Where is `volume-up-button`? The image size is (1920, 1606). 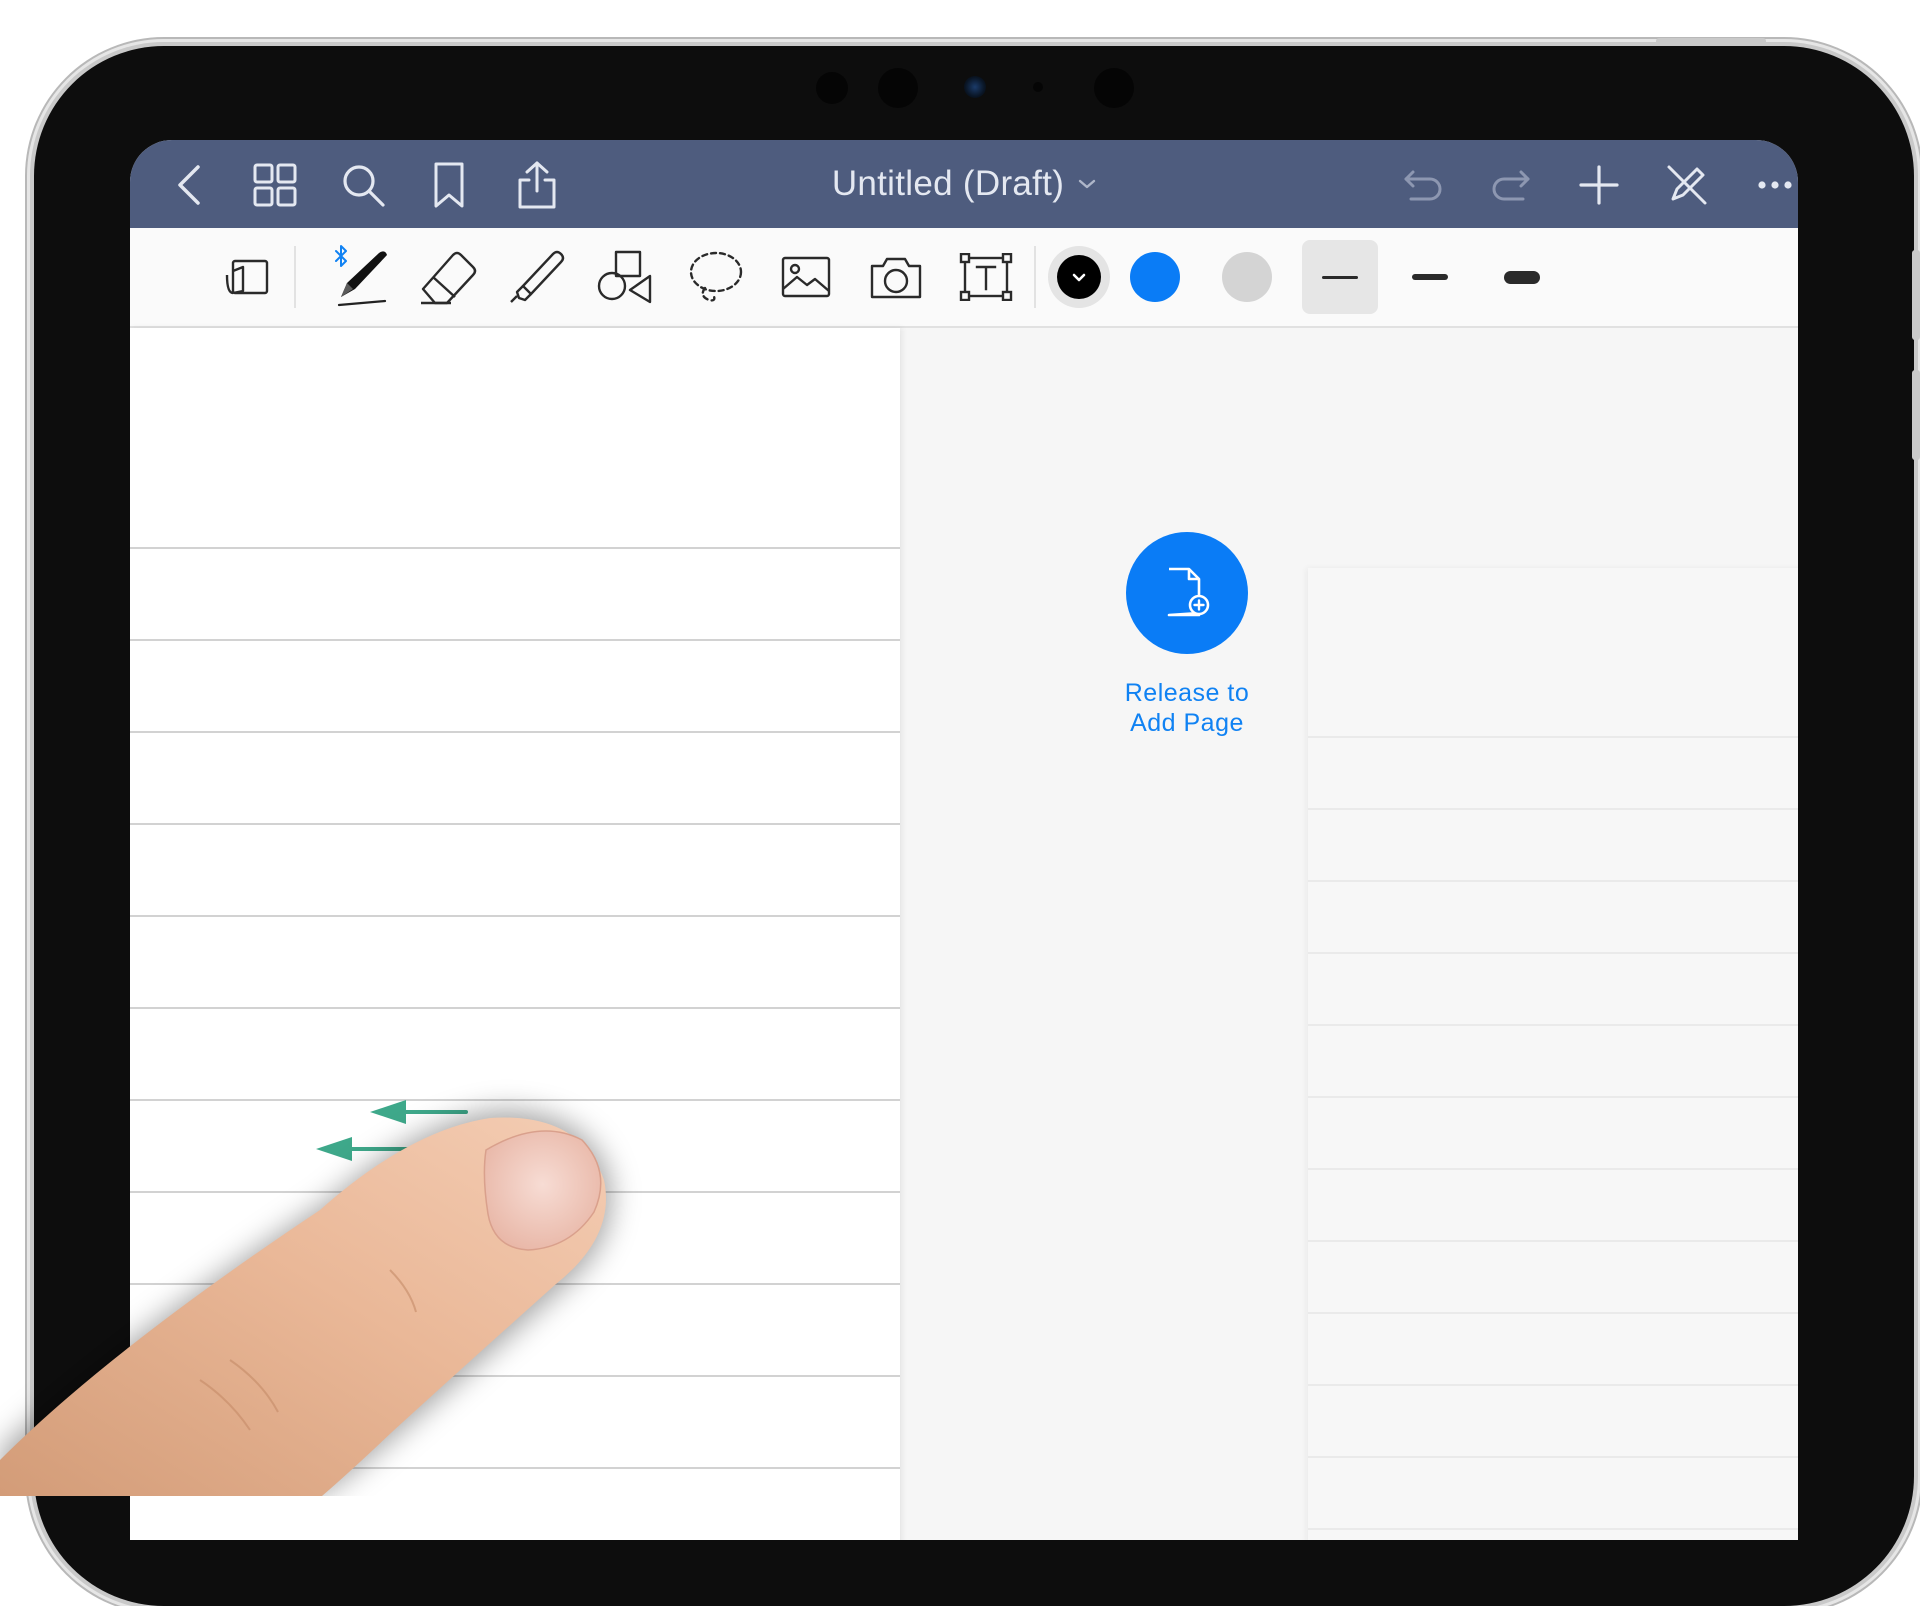 volume-up-button is located at coordinates (1916, 295).